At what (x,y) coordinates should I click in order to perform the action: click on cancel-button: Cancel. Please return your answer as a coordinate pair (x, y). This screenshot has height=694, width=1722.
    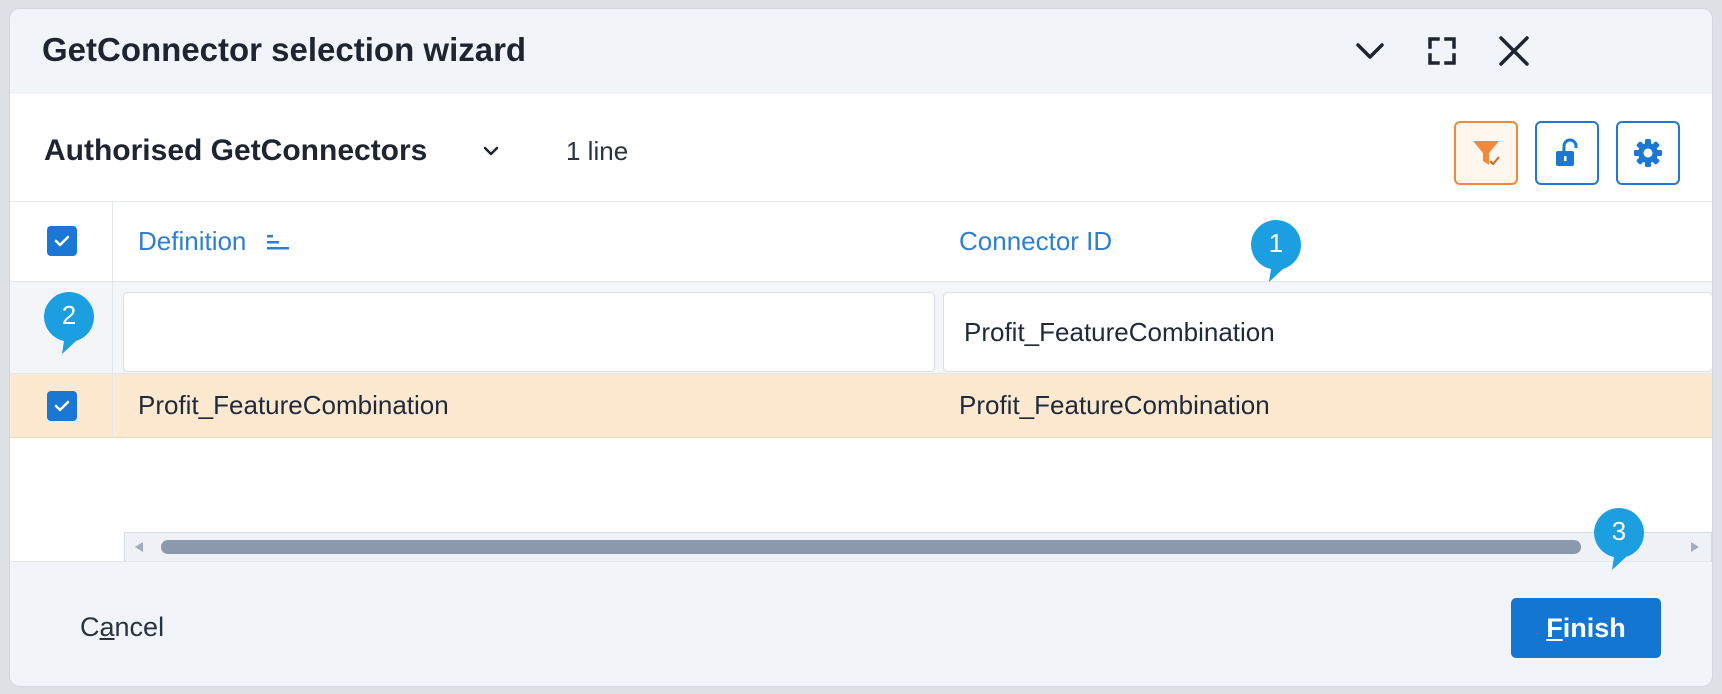
    Looking at the image, I should click on (122, 627).